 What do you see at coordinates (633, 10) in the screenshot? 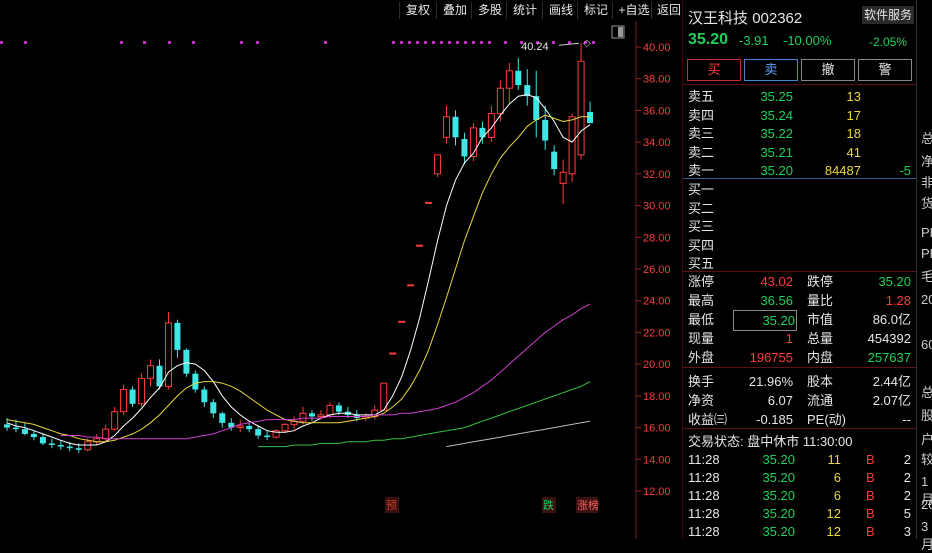
I see `toolbar-add-watchlist-button: +自选` at bounding box center [633, 10].